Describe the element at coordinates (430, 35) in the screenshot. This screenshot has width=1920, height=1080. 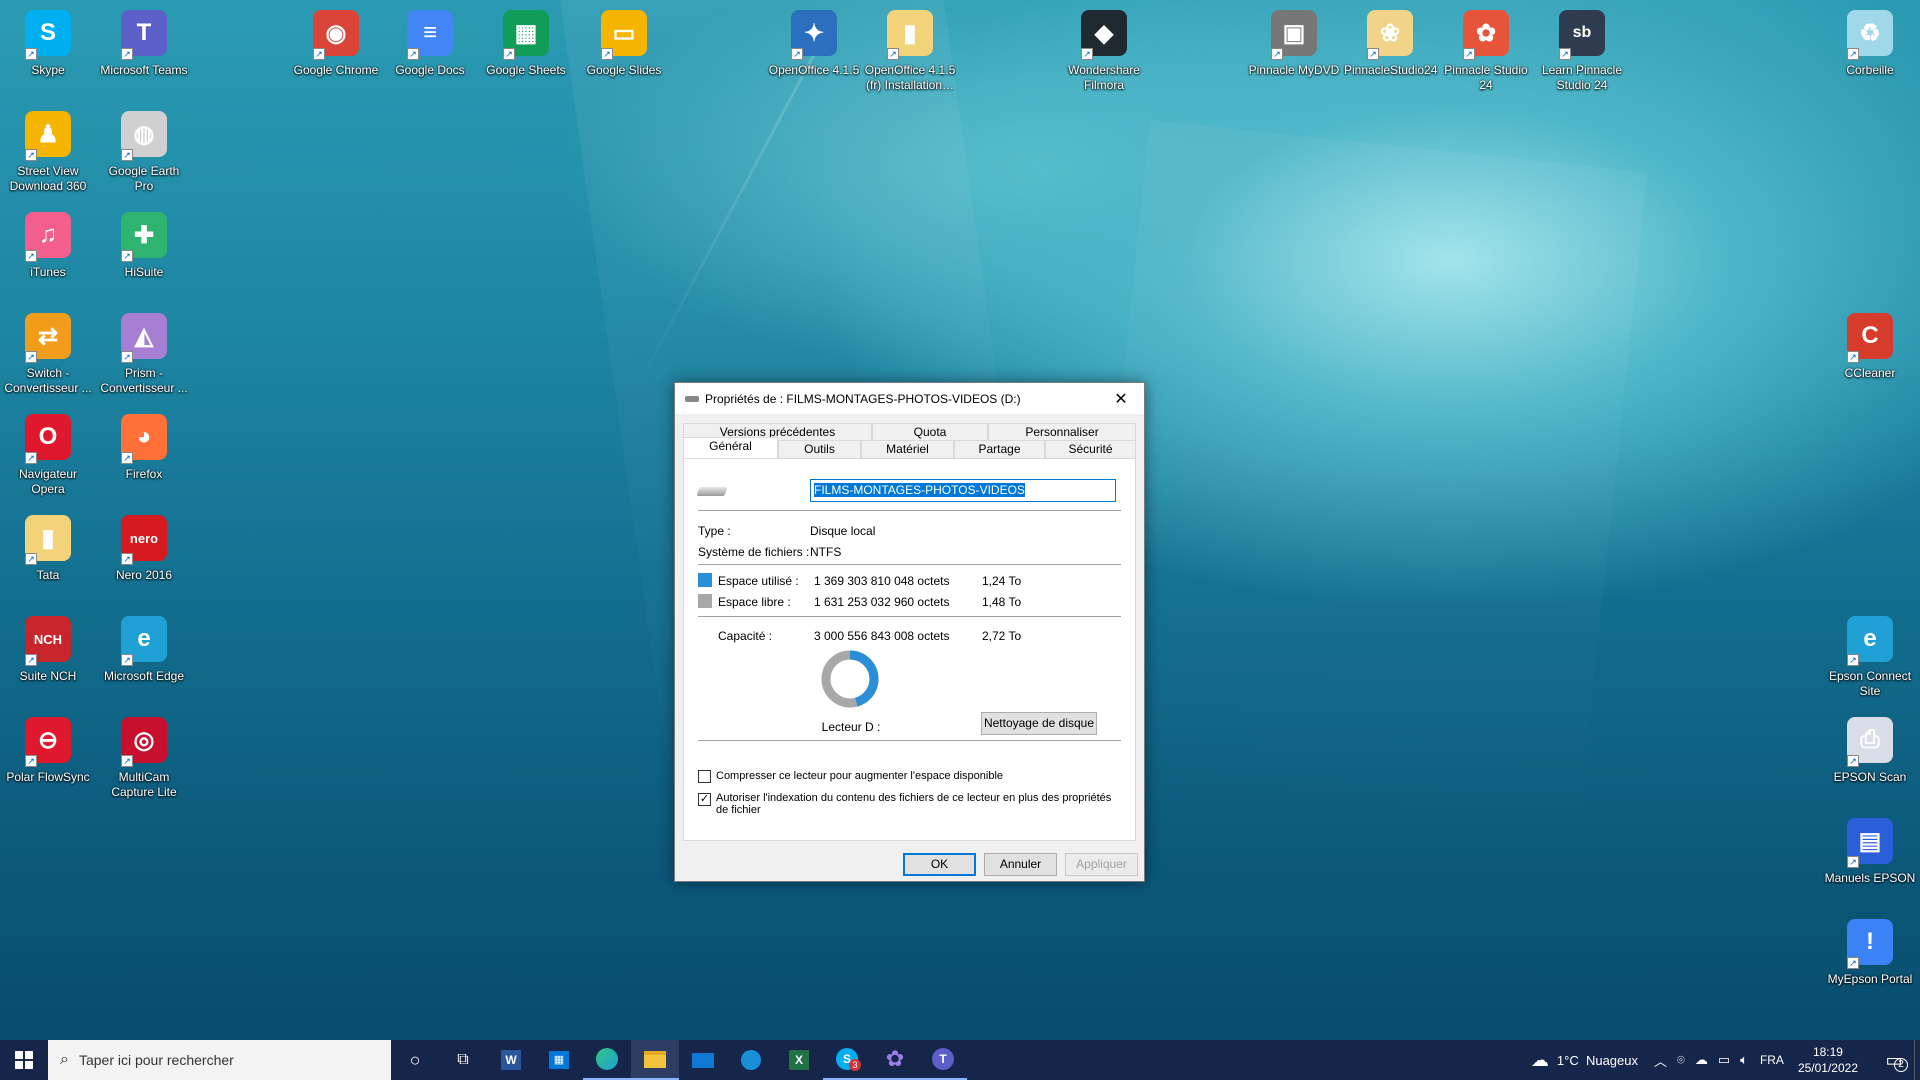
I see `app-icon: ≡ ↗` at that location.